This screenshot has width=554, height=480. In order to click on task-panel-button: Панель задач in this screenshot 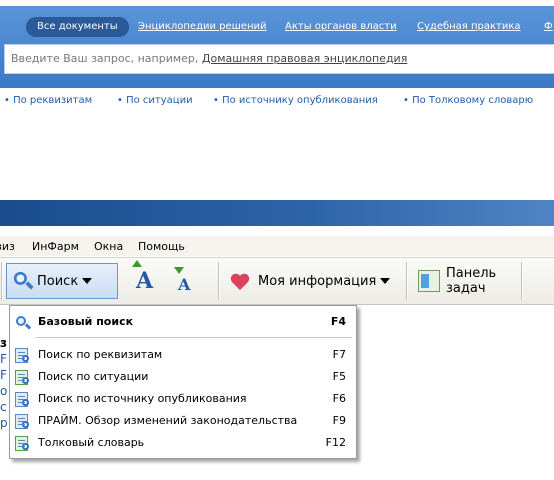, I will do `click(468, 281)`.